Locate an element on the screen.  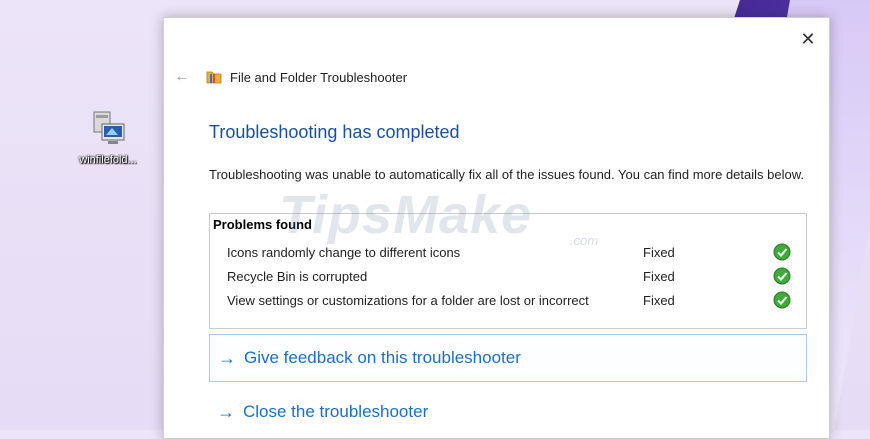
give-feedback-link: → Give feedback on this troubleshooter is located at coordinates (508, 358).